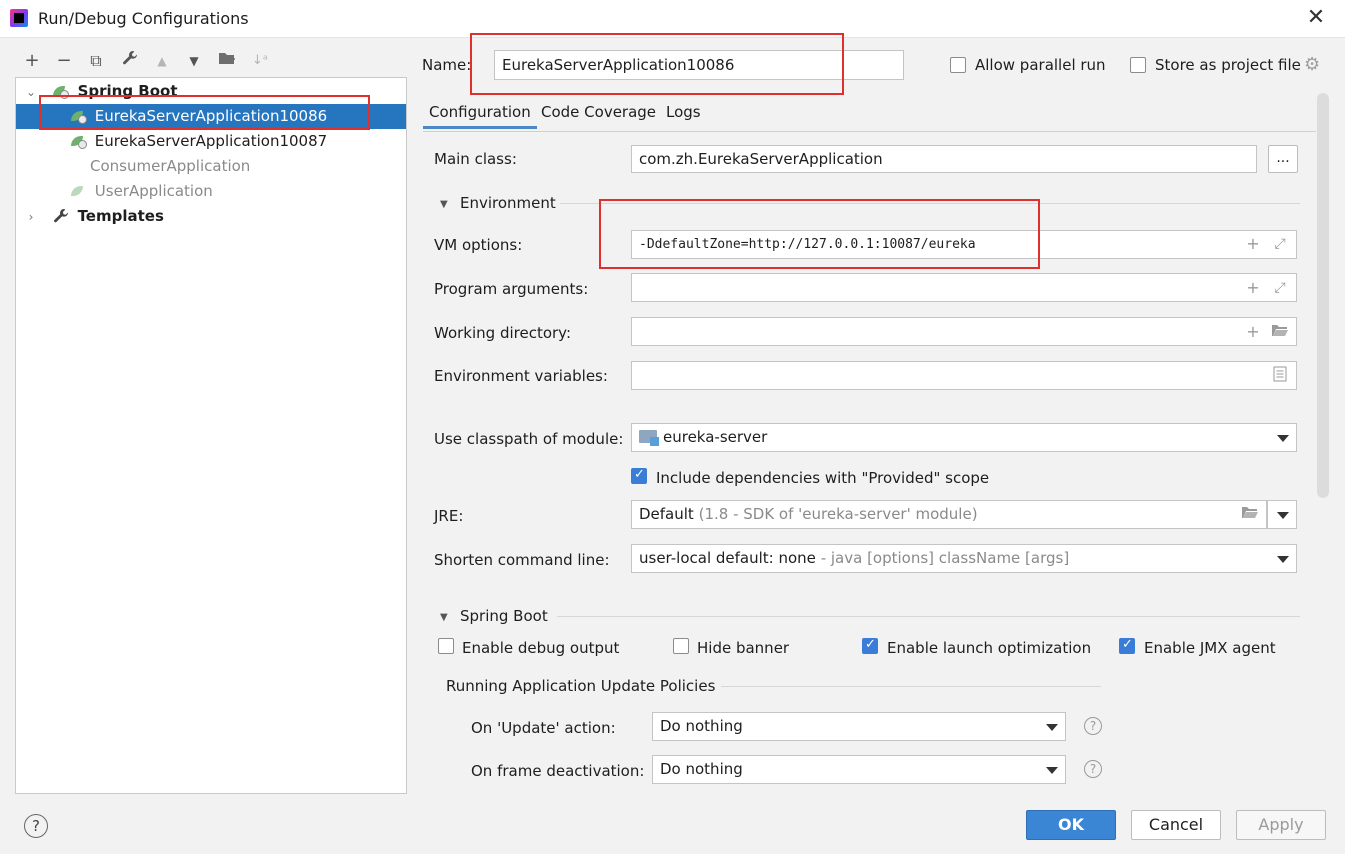 This screenshot has width=1345, height=854. I want to click on templates-label: Templates, so click(120, 216).